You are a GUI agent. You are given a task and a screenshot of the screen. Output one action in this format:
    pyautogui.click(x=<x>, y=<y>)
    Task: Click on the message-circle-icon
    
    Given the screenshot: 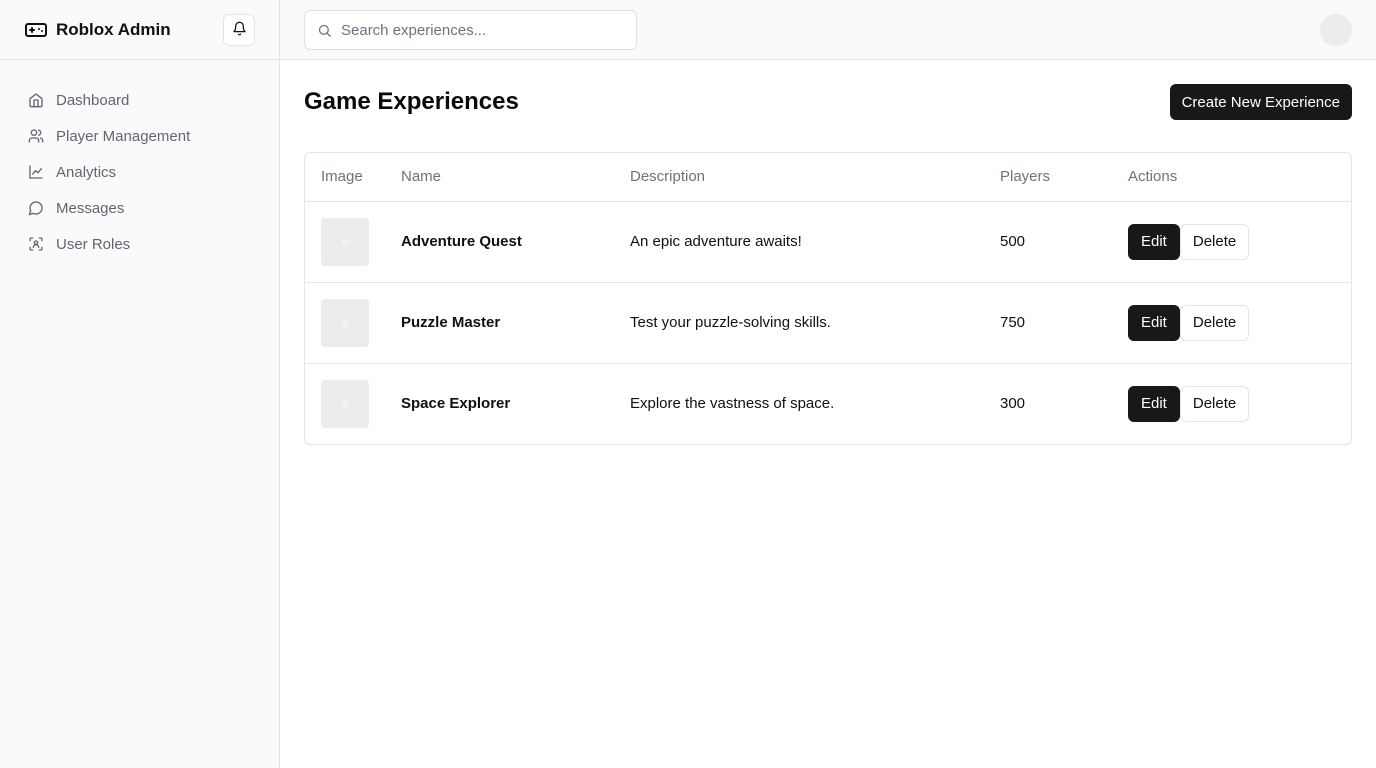 What is the action you would take?
    pyautogui.click(x=36, y=208)
    